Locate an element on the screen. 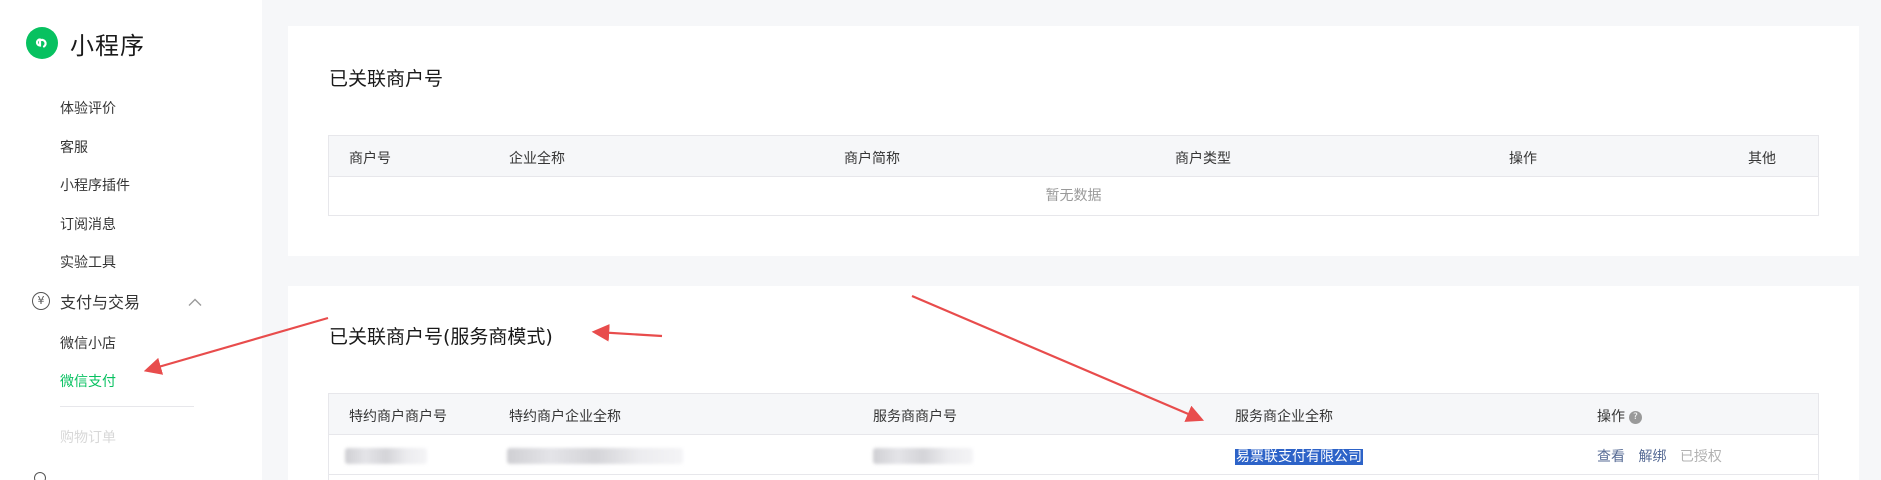  merchants-table: 商户号 企业全称 商户简称 商户类型 操作 其他 暂无数据 is located at coordinates (1073, 175).